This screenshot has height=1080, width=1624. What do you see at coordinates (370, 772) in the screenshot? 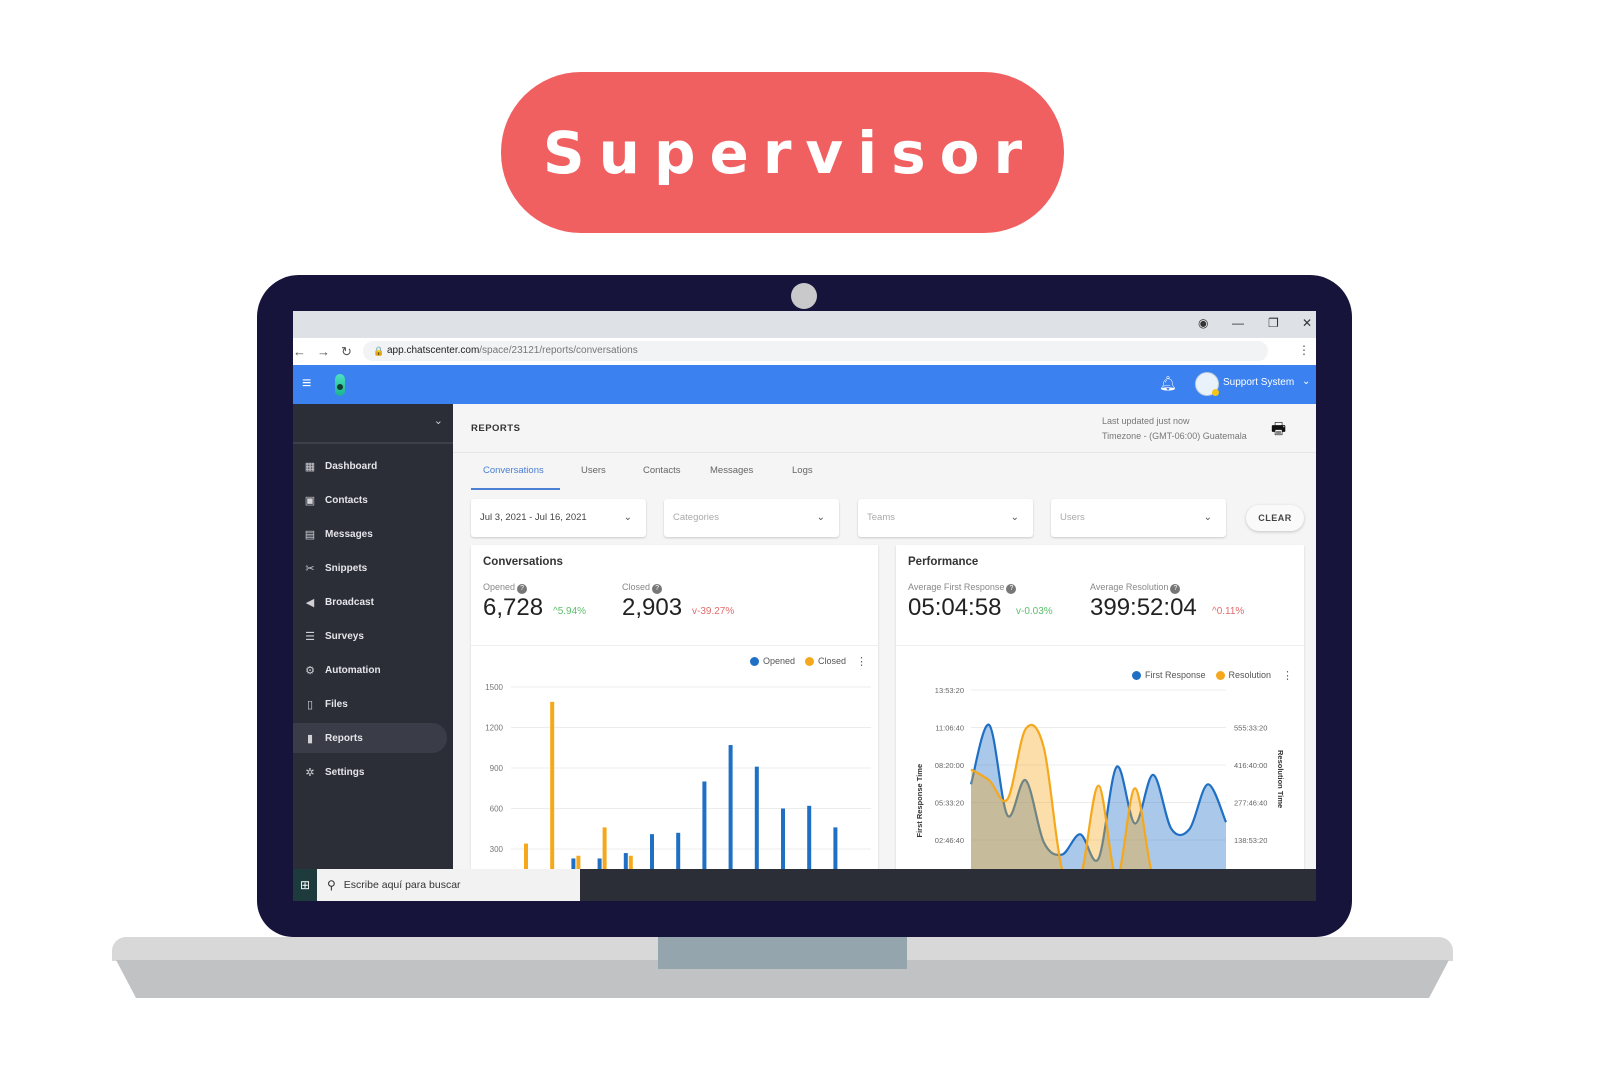
I see `sidebar-item-settings: ✲ Settings` at bounding box center [370, 772].